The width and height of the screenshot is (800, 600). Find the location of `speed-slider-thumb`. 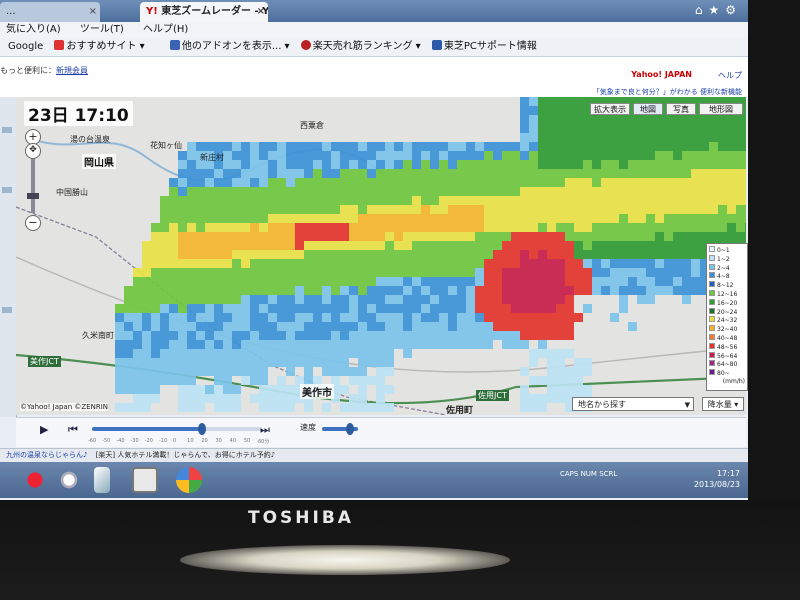

speed-slider-thumb is located at coordinates (350, 429).